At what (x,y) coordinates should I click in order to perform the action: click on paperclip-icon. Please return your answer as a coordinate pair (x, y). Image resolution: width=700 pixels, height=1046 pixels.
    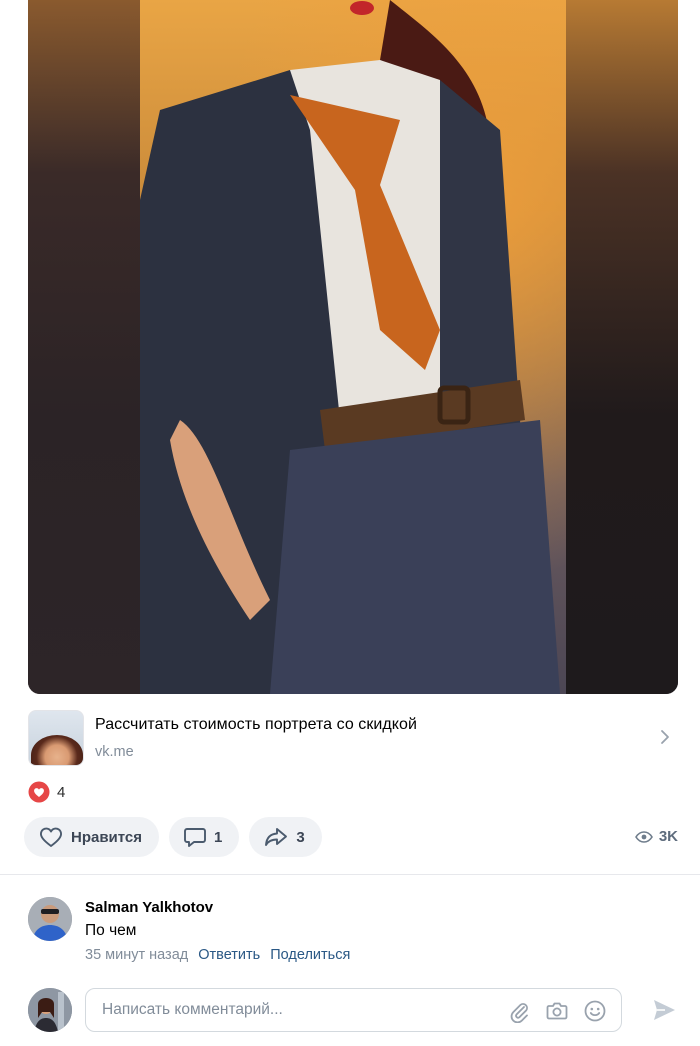
    Looking at the image, I should click on (519, 1011).